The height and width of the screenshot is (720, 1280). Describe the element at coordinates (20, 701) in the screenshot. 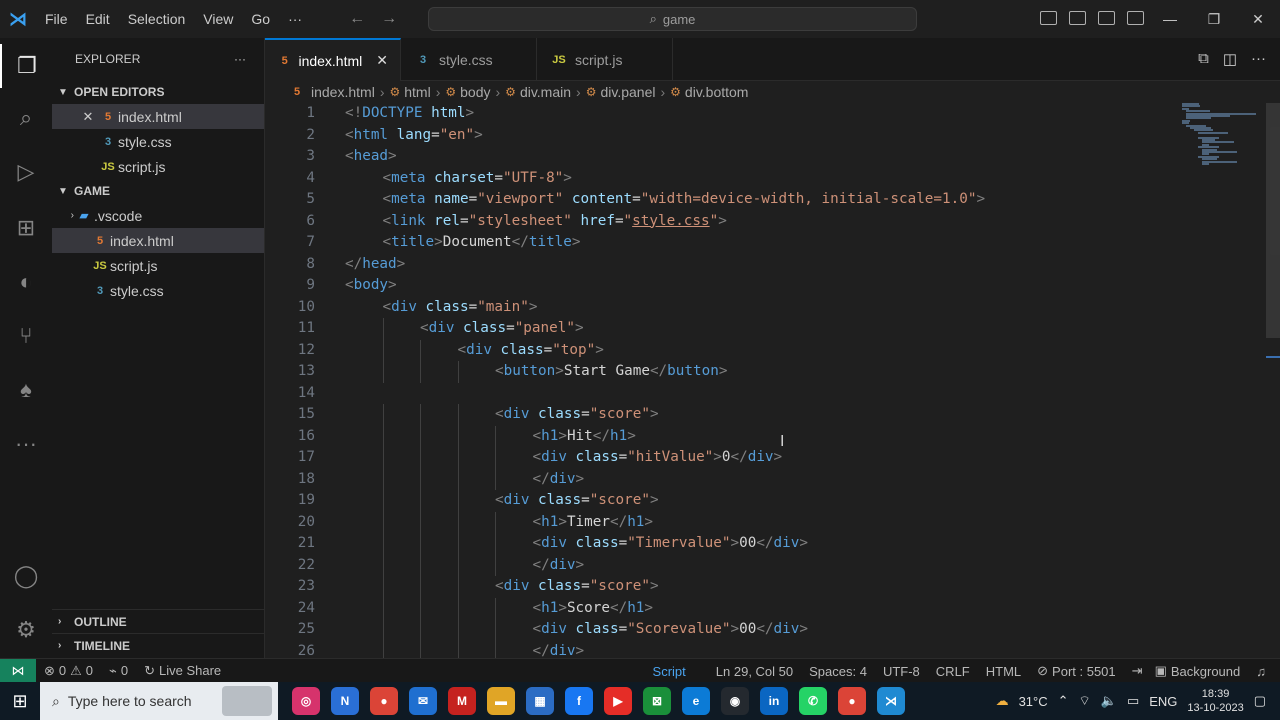

I see `windows-start-icon: ⊞` at that location.